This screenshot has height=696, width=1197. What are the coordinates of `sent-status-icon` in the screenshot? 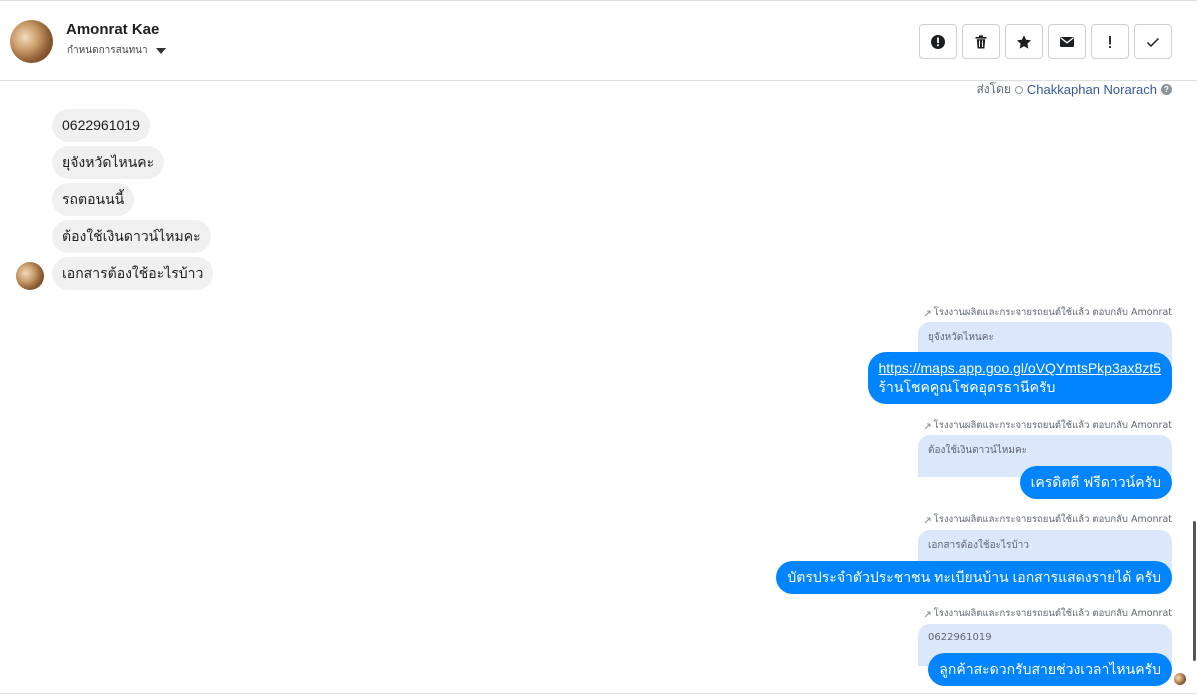 It's located at (1018, 89).